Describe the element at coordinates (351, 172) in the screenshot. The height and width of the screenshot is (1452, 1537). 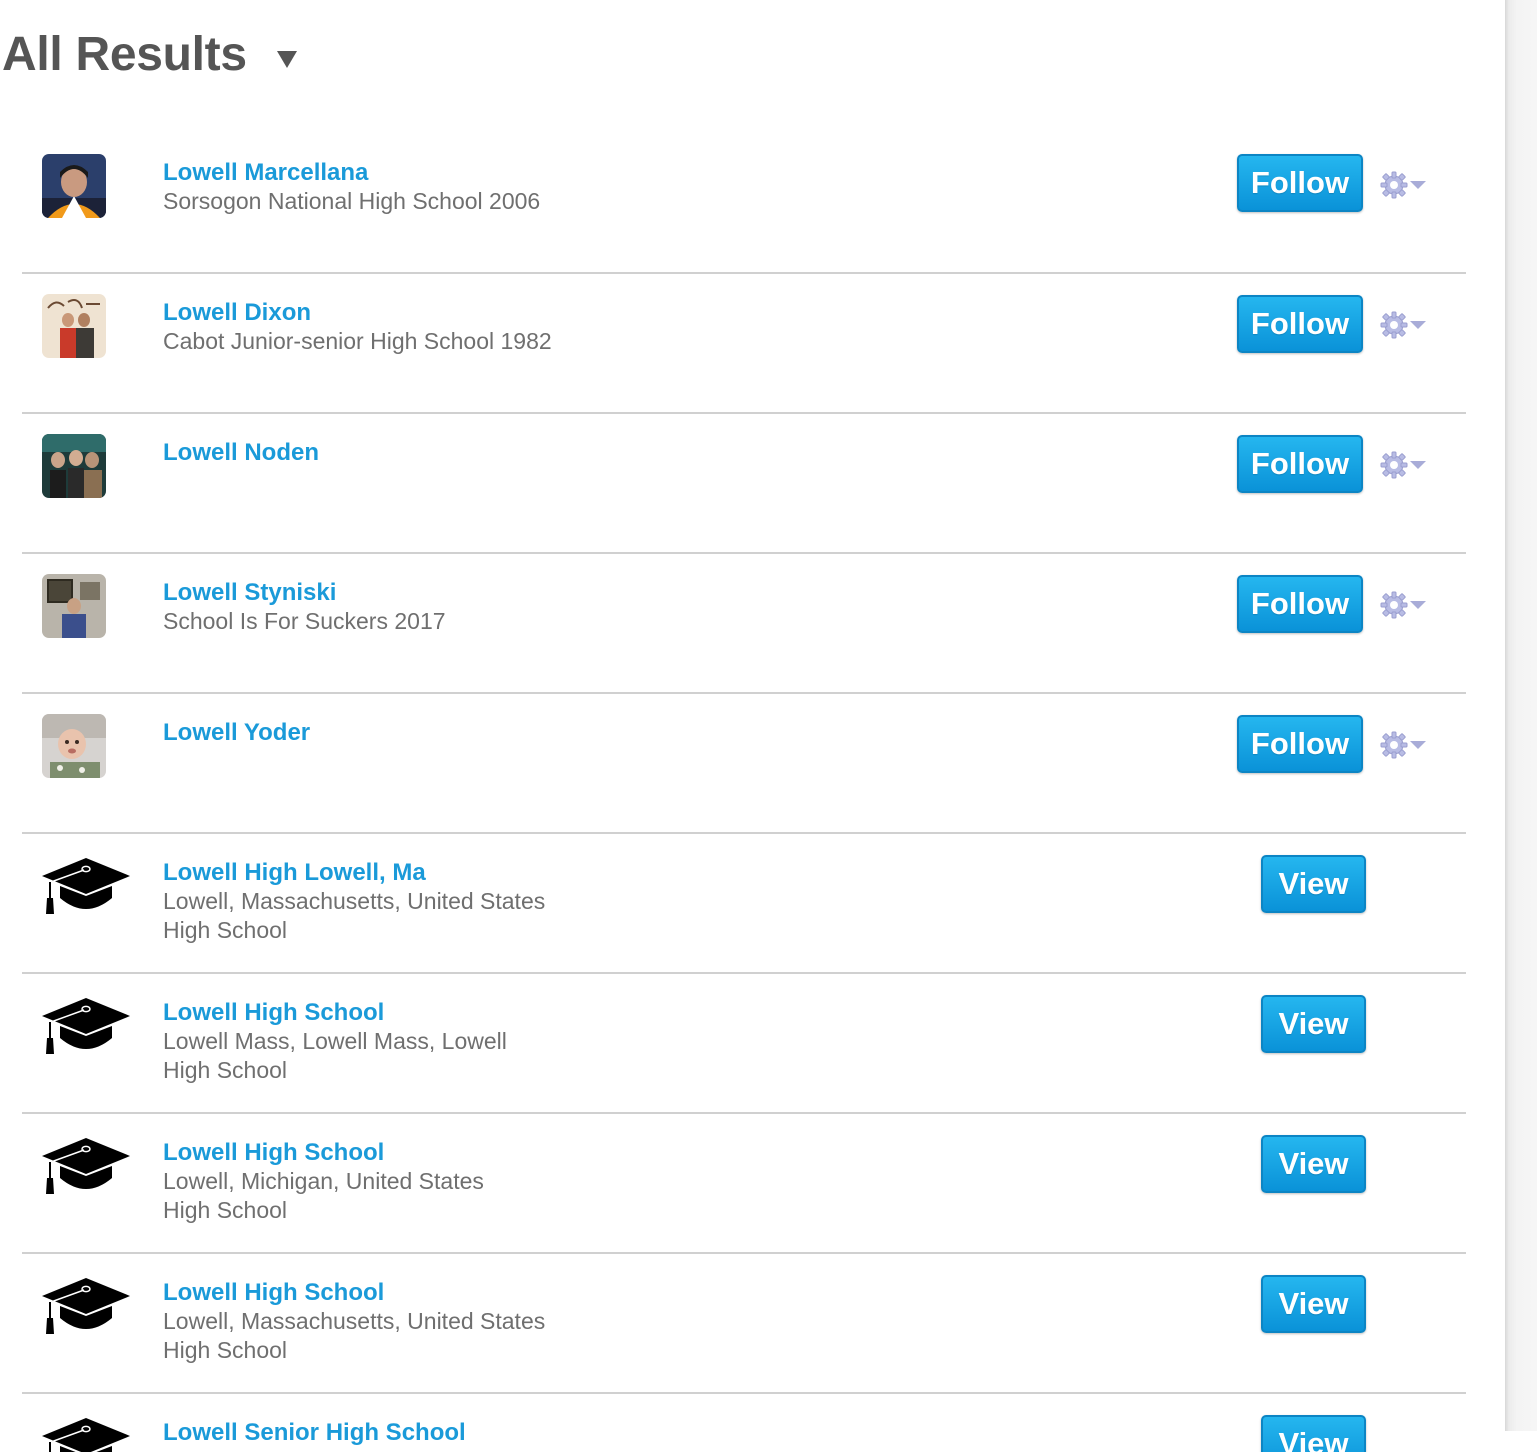
I see `result-name-link: Lowell Marcellana` at that location.